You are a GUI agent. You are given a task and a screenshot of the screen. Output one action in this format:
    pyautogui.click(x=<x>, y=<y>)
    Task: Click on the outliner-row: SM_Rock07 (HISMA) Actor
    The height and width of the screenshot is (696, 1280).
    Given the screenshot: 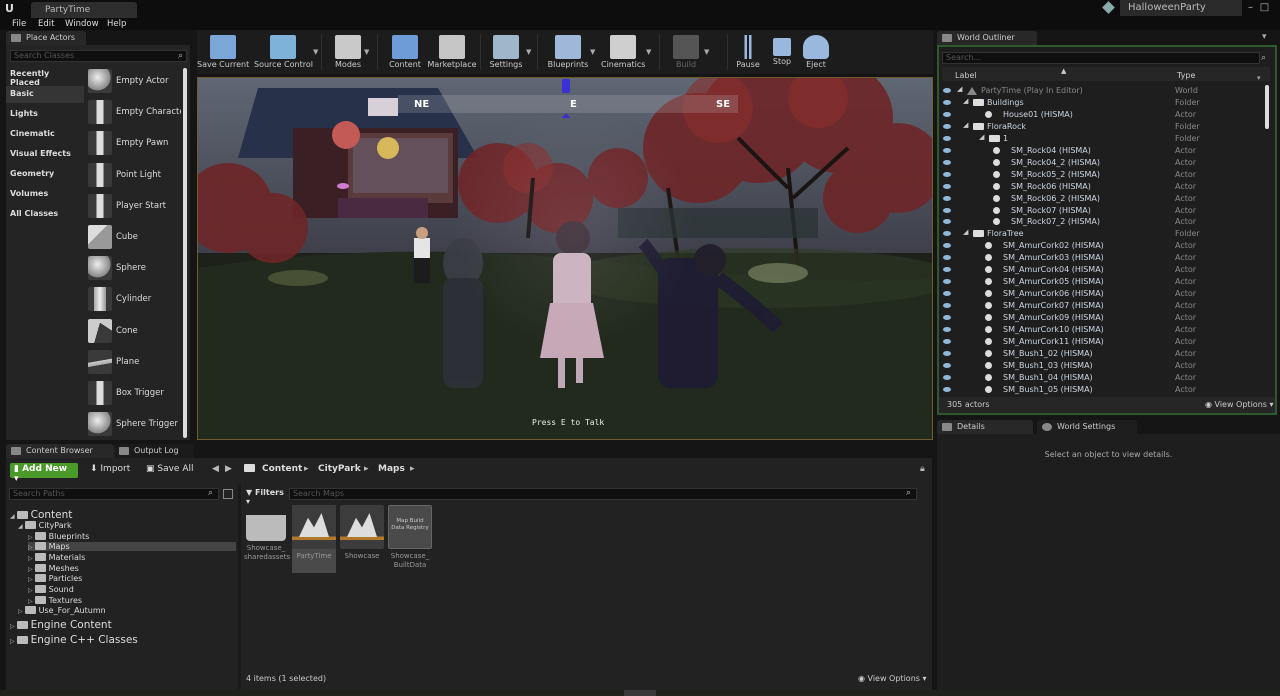 What is the action you would take?
    pyautogui.click(x=1104, y=211)
    